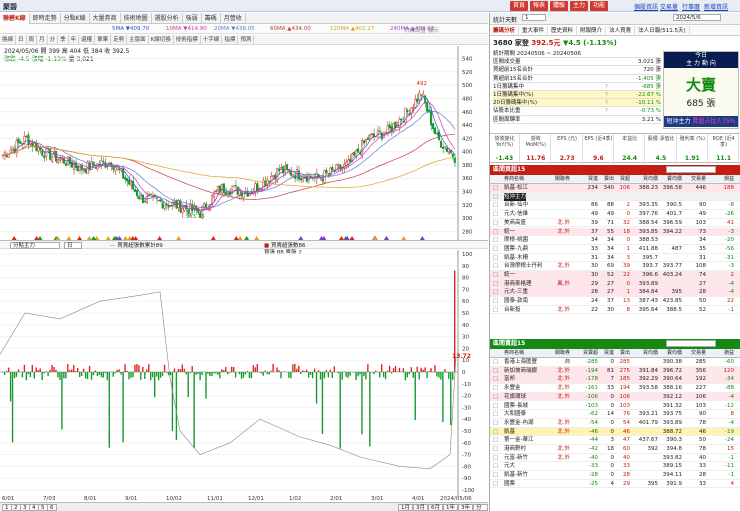 The height and width of the screenshot is (511, 740). I want to click on range-5: 分頁, so click(480, 507).